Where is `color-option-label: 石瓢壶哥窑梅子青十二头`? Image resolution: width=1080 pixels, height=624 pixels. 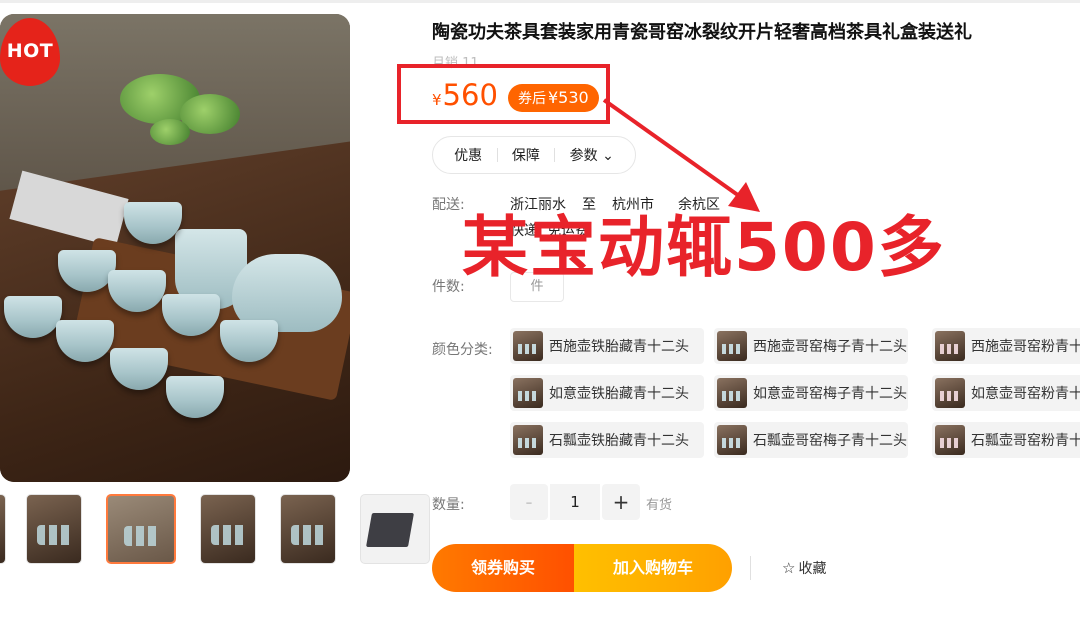 color-option-label: 石瓢壶哥窑梅子青十二头 is located at coordinates (830, 441).